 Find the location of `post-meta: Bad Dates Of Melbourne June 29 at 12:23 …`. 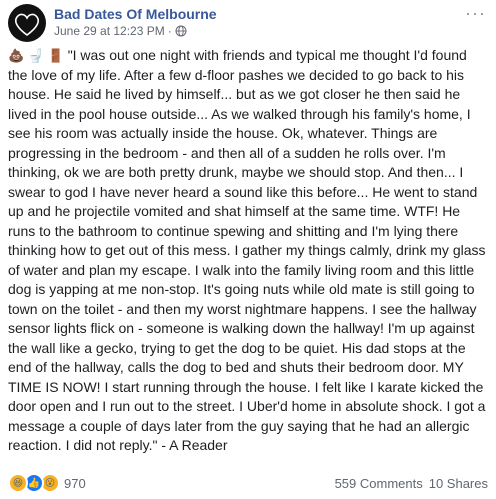

post-meta: Bad Dates Of Melbourne June 29 at 12:23 … is located at coordinates (135, 21).